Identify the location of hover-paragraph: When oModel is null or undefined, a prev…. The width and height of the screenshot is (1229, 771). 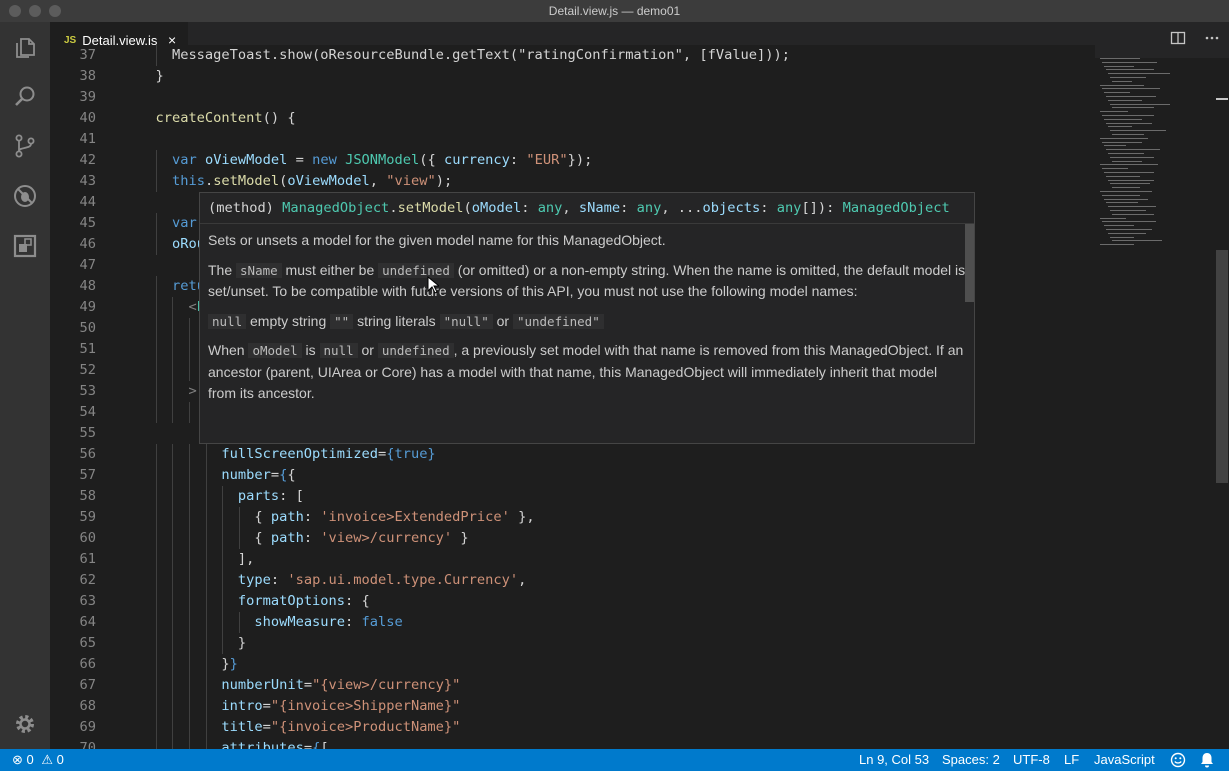
(586, 371).